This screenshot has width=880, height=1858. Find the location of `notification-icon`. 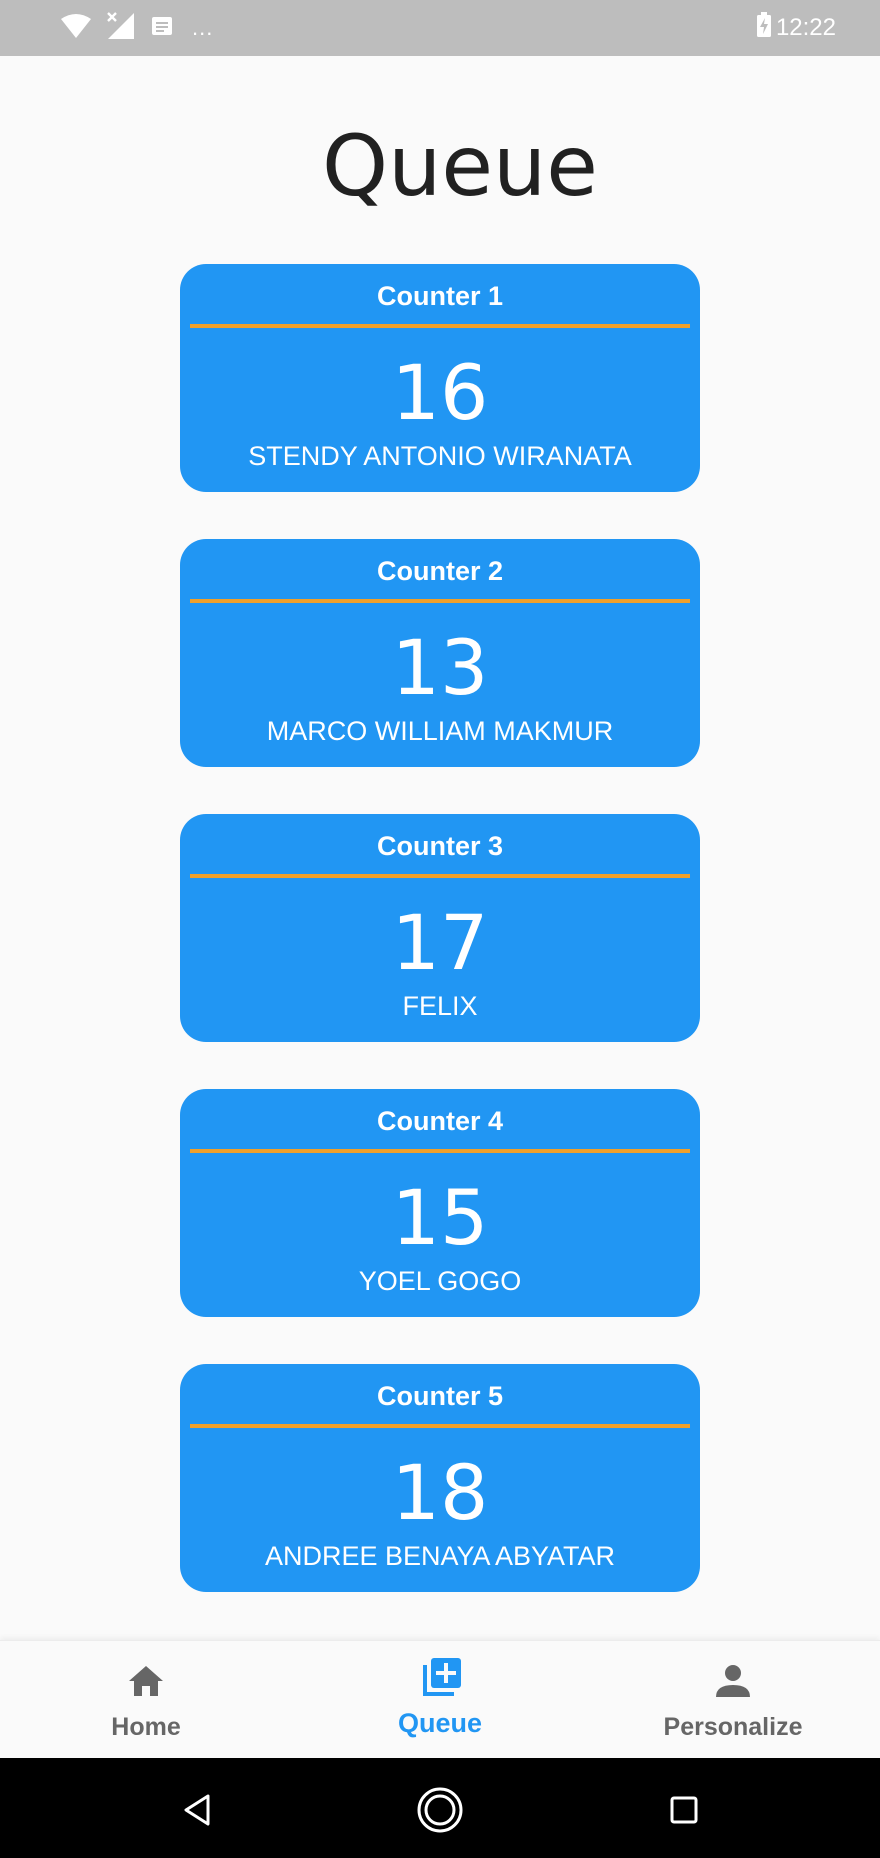

notification-icon is located at coordinates (162, 28).